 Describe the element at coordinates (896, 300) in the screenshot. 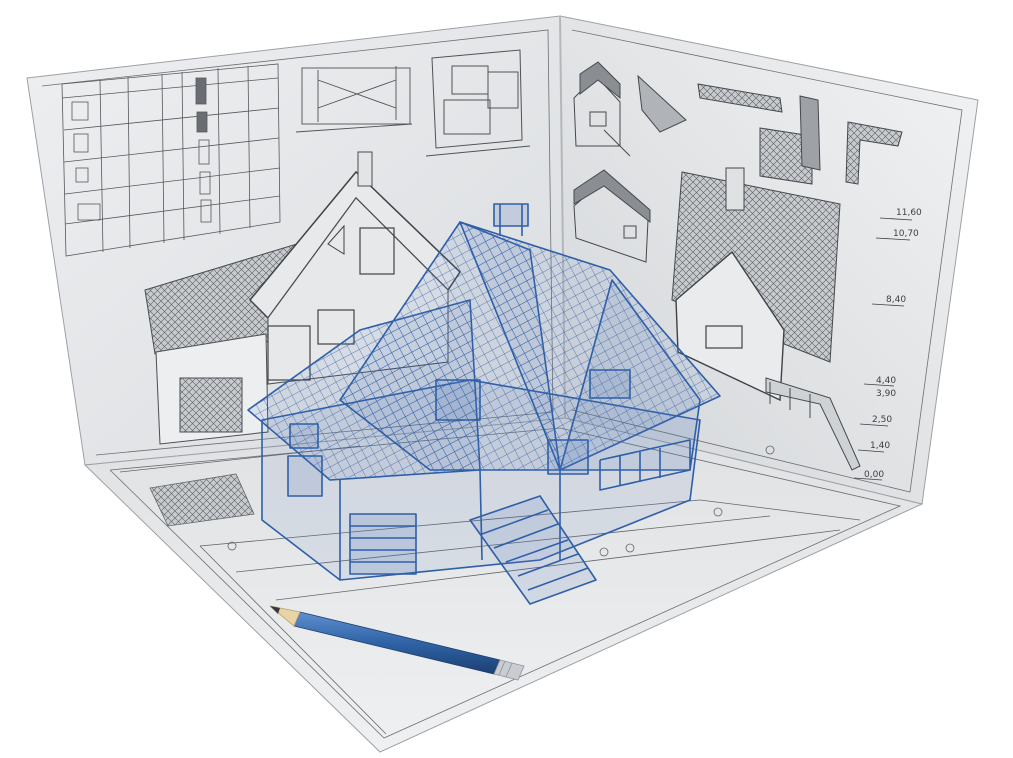

I see `elevation-mark-3: 8,40` at that location.